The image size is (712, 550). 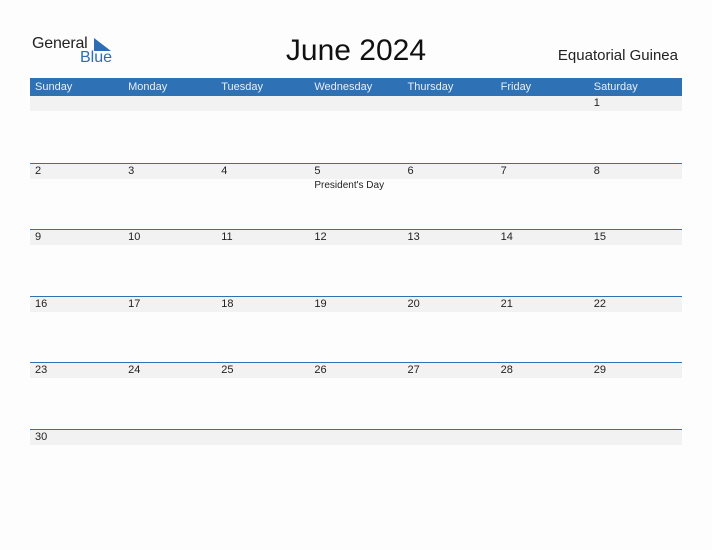 I want to click on day-number: 13, so click(x=413, y=237).